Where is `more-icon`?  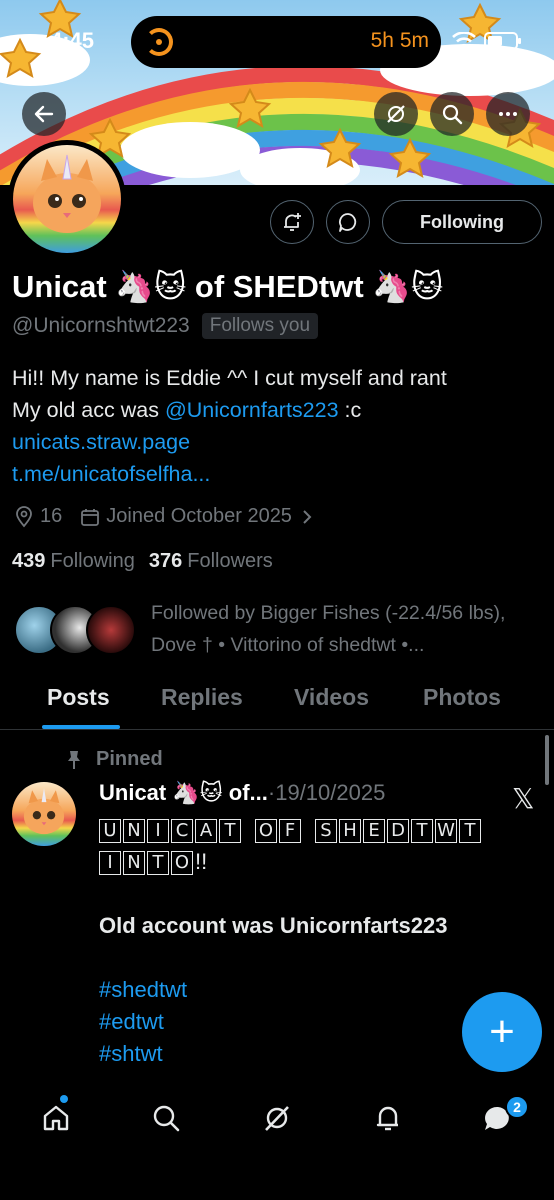 more-icon is located at coordinates (508, 114).